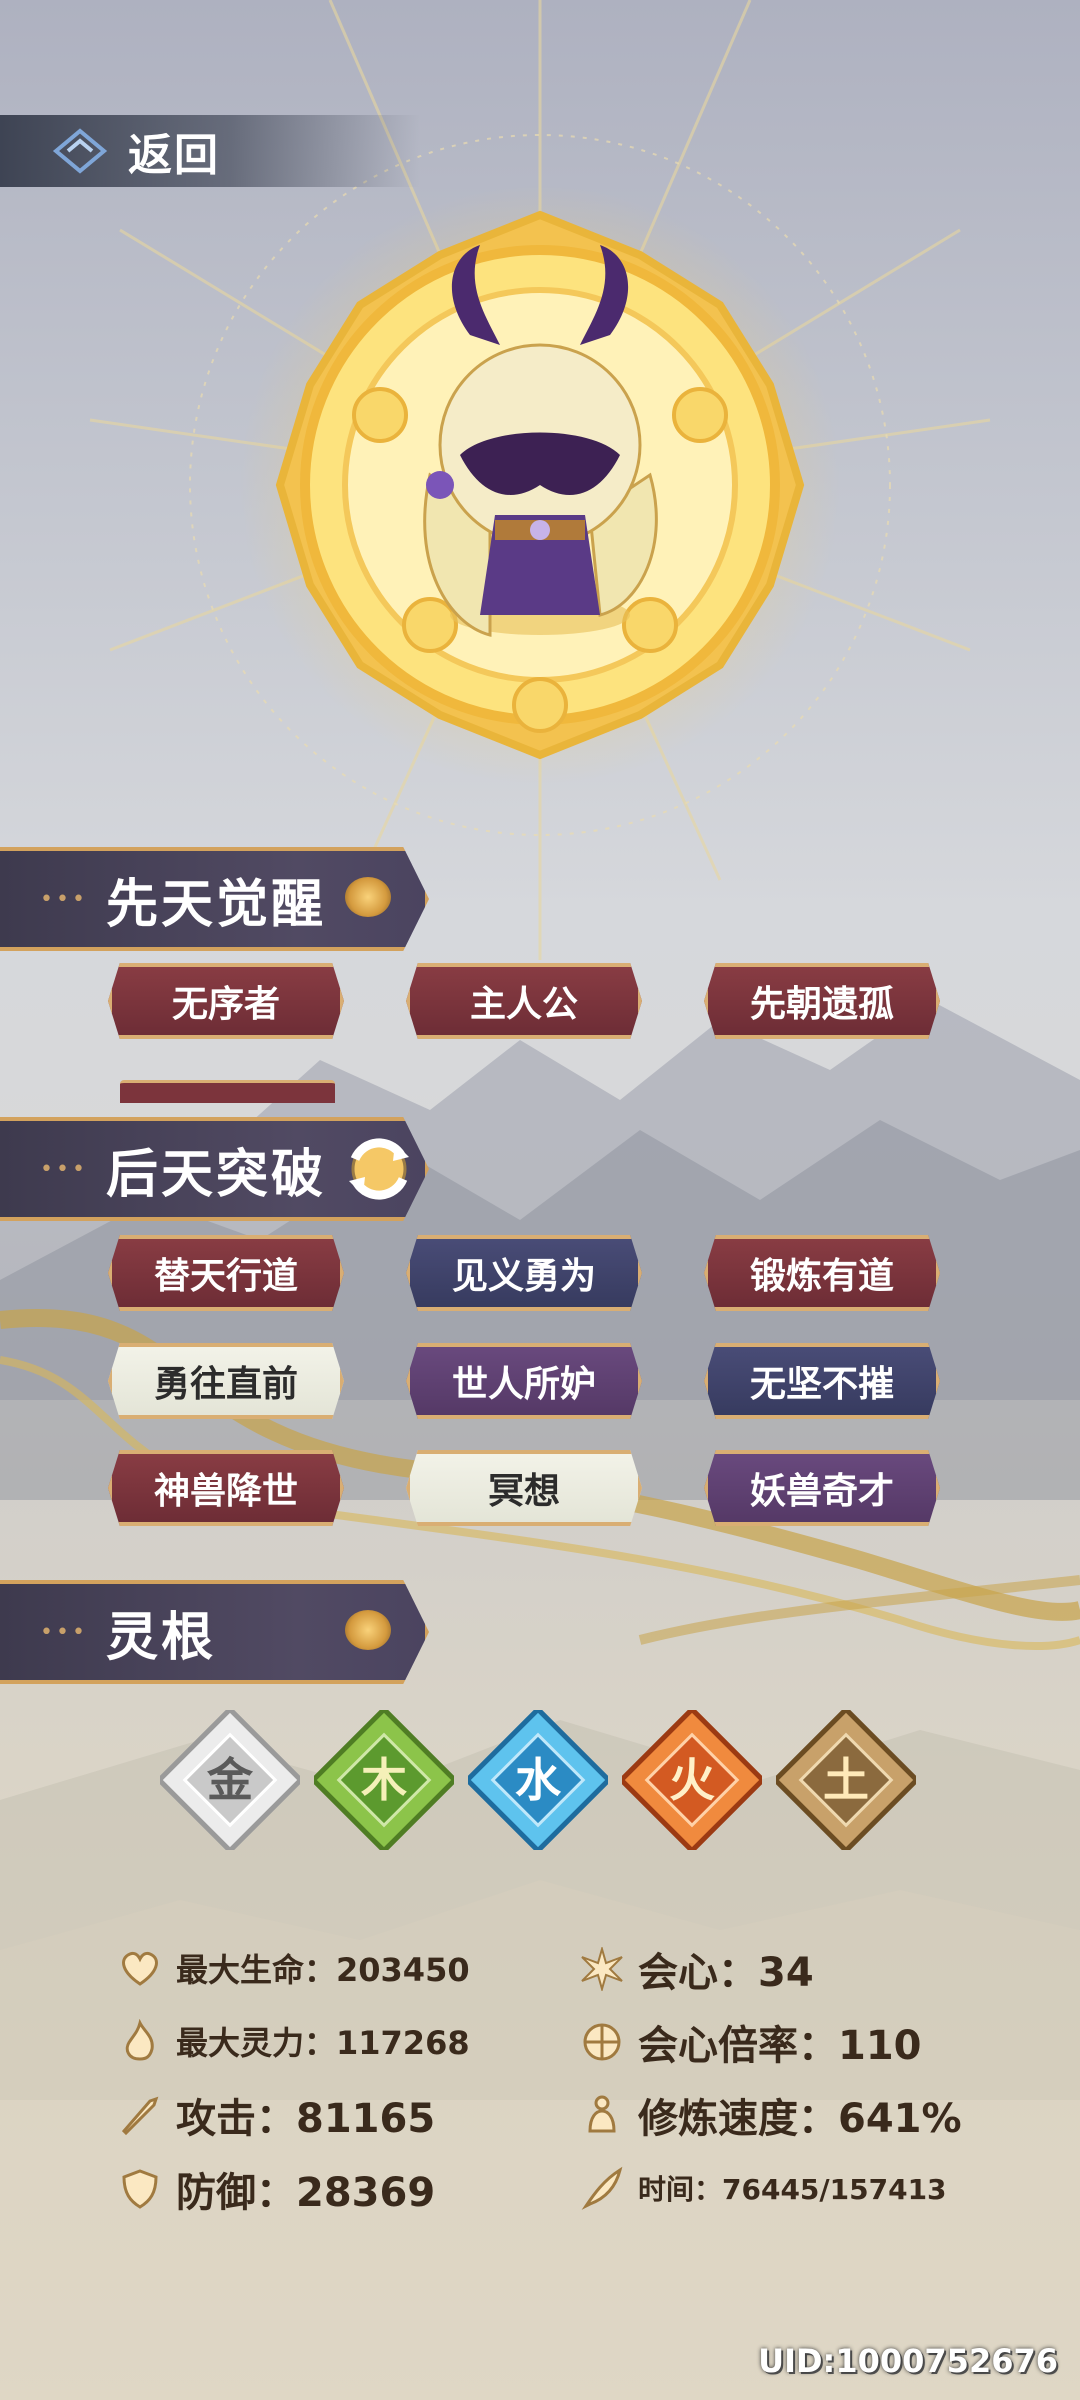 This screenshot has height=2400, width=1080. Describe the element at coordinates (215, 904) in the screenshot. I see `section-title: 先天觉醒` at that location.